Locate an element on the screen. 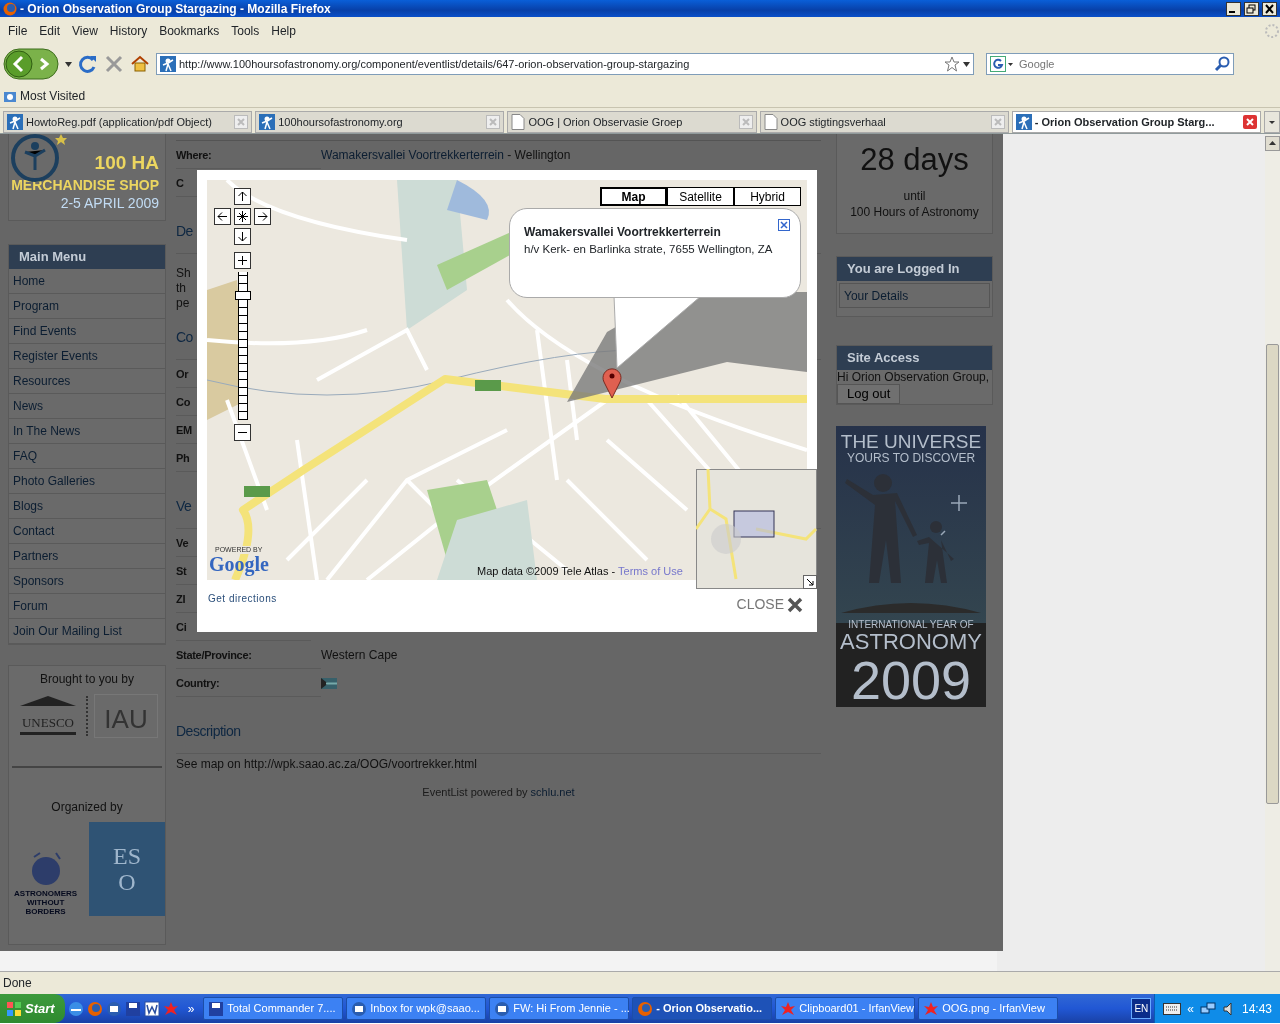 The image size is (1280, 1024). back-forward-icon is located at coordinates (31, 64).